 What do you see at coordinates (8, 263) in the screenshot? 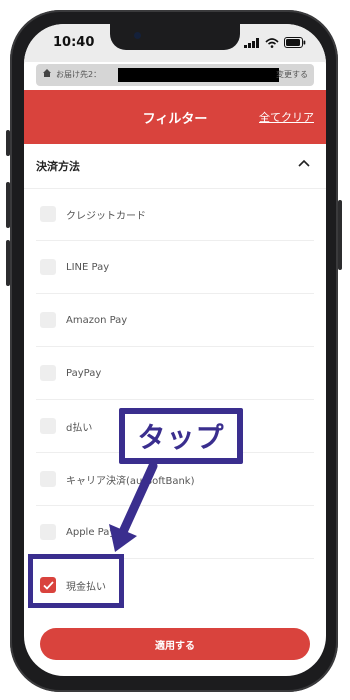
I see `volume-down-button` at bounding box center [8, 263].